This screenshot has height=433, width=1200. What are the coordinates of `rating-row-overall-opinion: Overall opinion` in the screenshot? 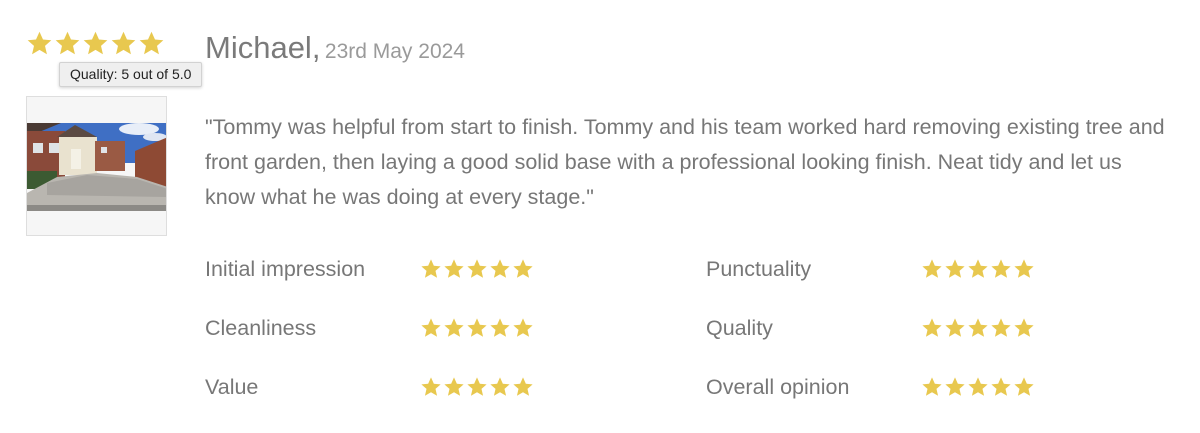 It's located at (871, 387).